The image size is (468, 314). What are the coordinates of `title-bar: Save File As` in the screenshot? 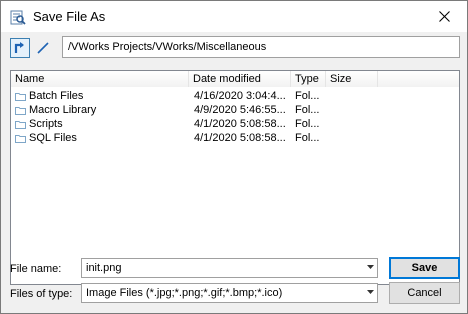 It's located at (234, 17).